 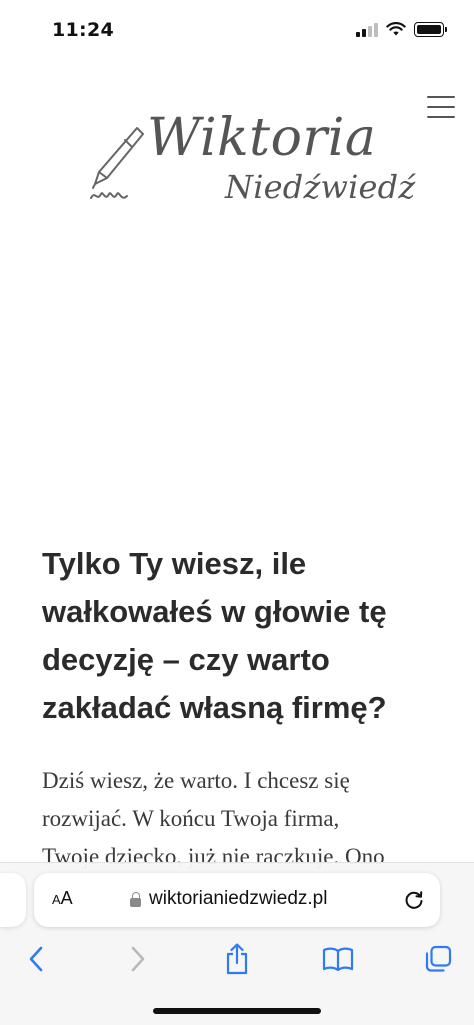 I want to click on chevron-left-icon, so click(x=36, y=959).